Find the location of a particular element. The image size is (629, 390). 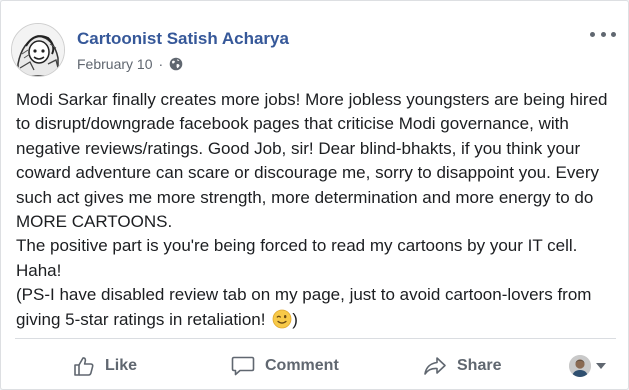

share-button: Share is located at coordinates (462, 366).